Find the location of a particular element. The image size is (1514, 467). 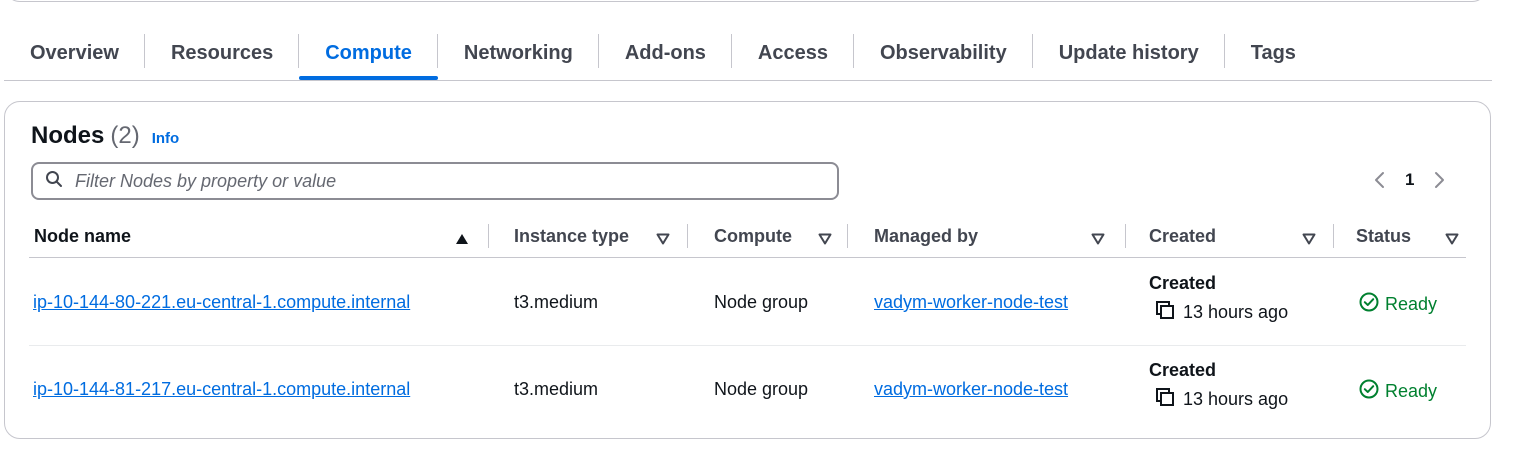

nodes-header: Nodes (2) Info is located at coordinates (105, 136).